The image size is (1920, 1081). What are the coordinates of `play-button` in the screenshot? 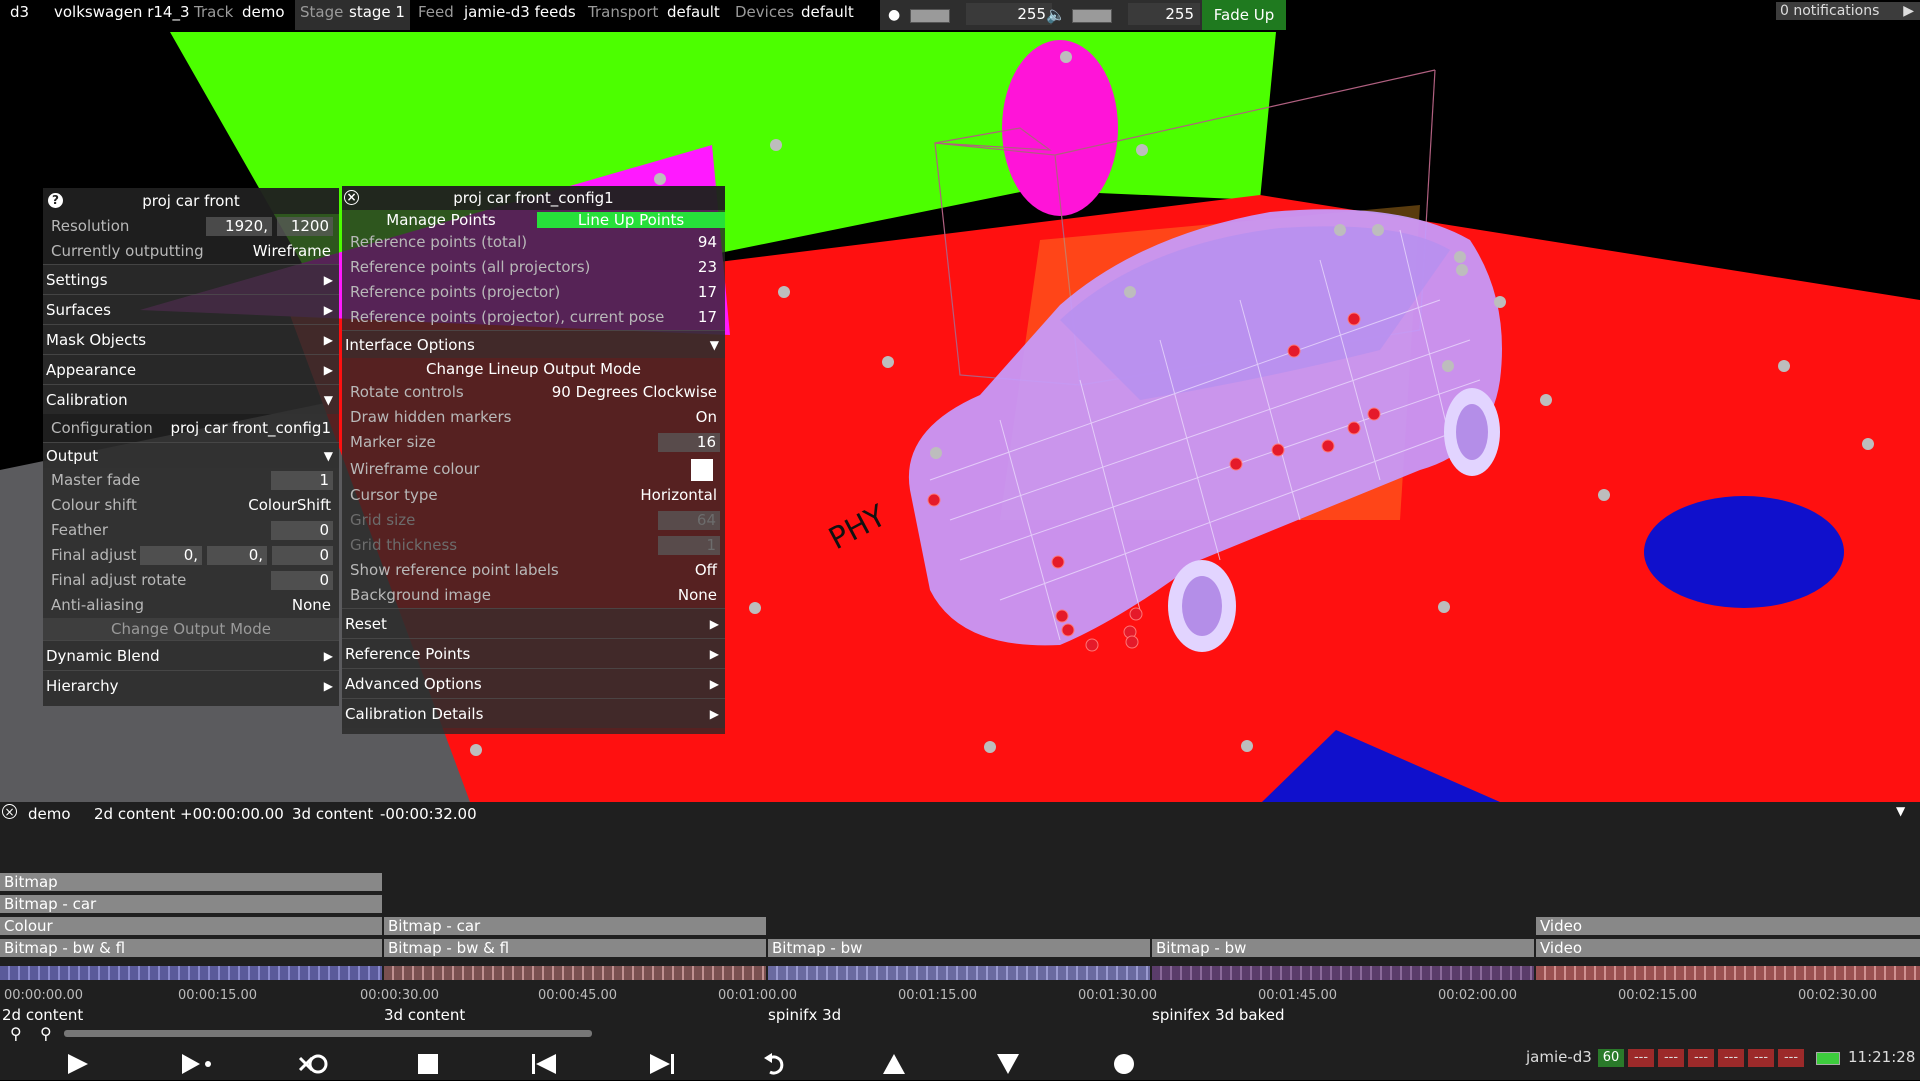 It's located at (78, 1064).